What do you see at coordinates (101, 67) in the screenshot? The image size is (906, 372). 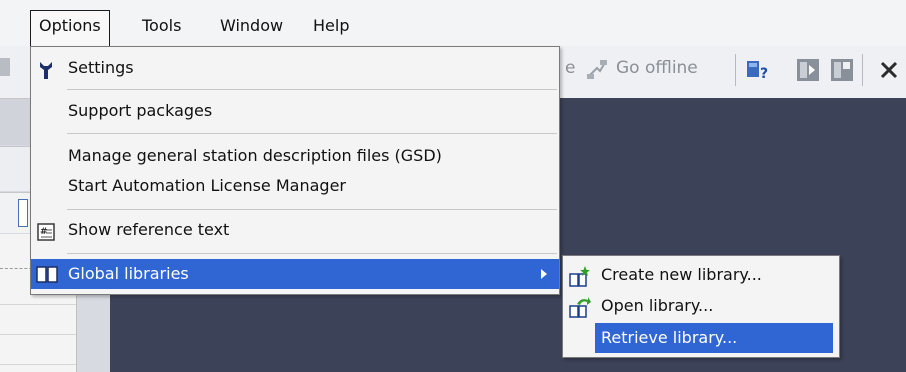 I see `menu-item-label: Settings` at bounding box center [101, 67].